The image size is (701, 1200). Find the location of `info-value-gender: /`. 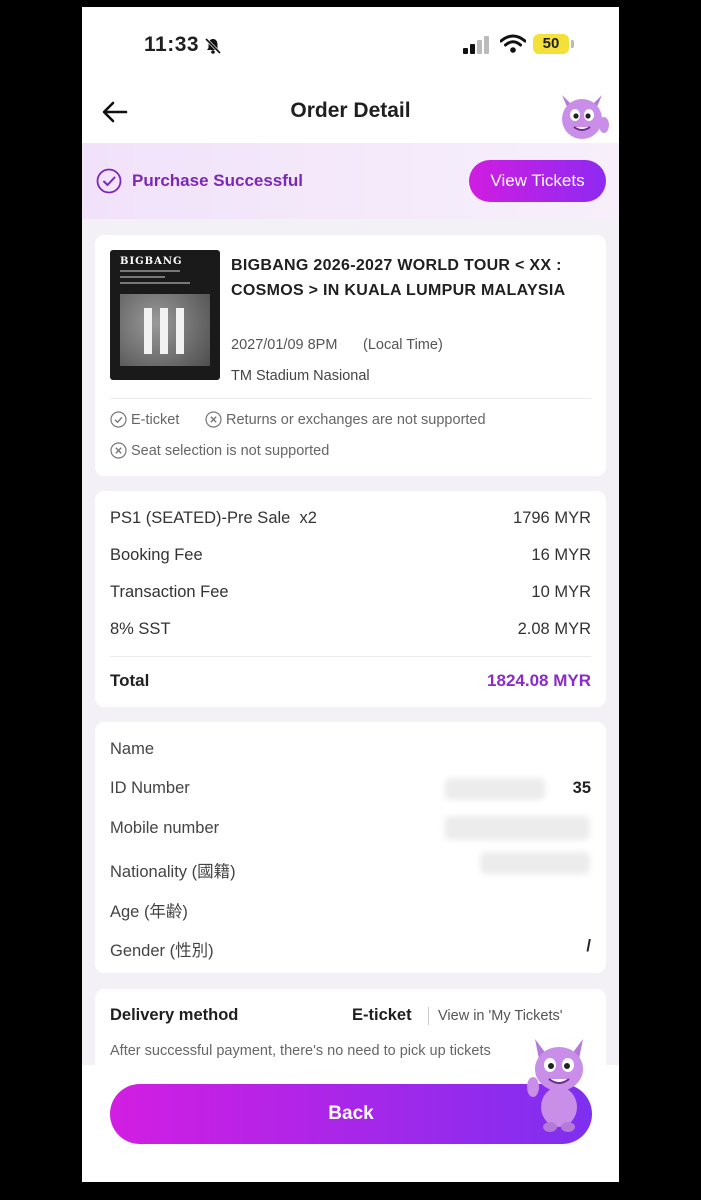

info-value-gender: / is located at coordinates (588, 946).